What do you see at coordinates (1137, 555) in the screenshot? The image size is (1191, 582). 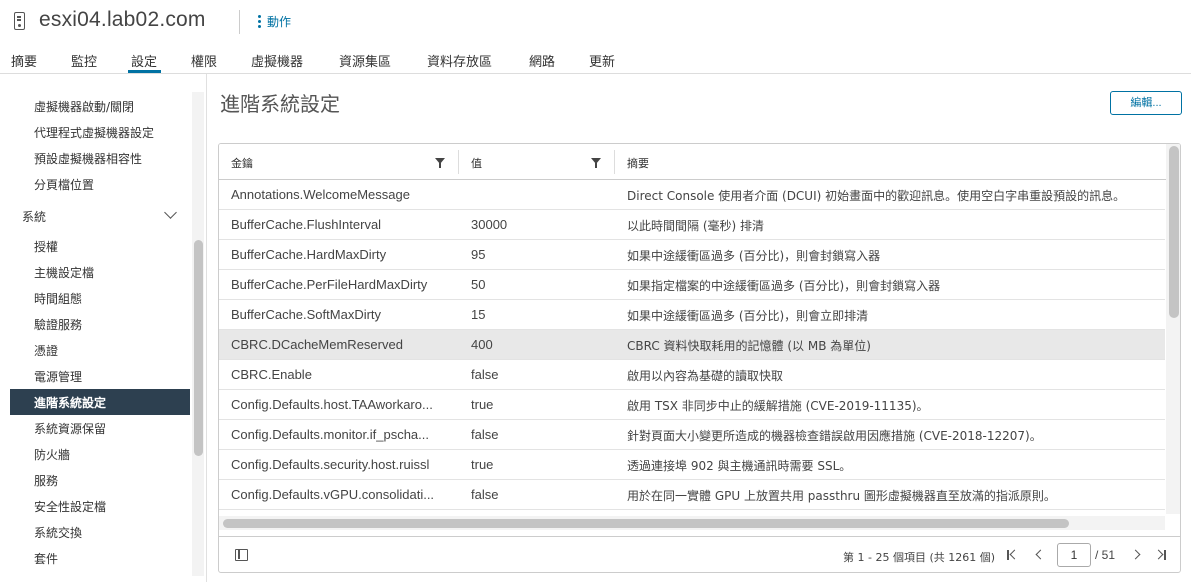 I see `next-page-icon` at bounding box center [1137, 555].